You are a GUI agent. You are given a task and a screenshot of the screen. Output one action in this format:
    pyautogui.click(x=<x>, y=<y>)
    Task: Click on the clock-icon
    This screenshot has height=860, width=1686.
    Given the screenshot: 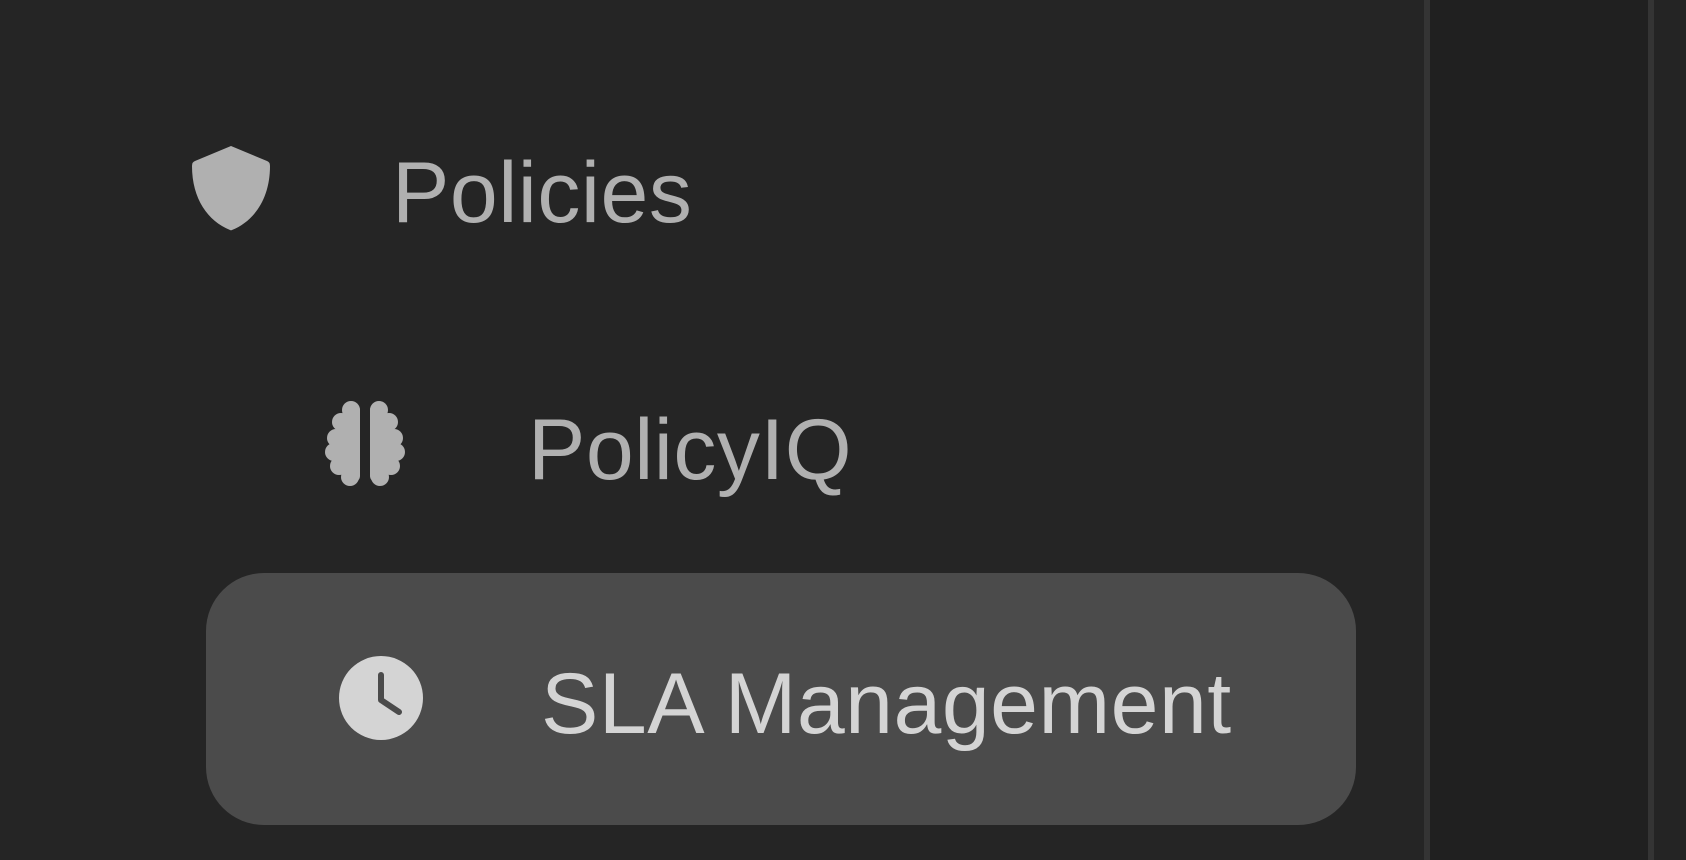 What is the action you would take?
    pyautogui.click(x=381, y=698)
    